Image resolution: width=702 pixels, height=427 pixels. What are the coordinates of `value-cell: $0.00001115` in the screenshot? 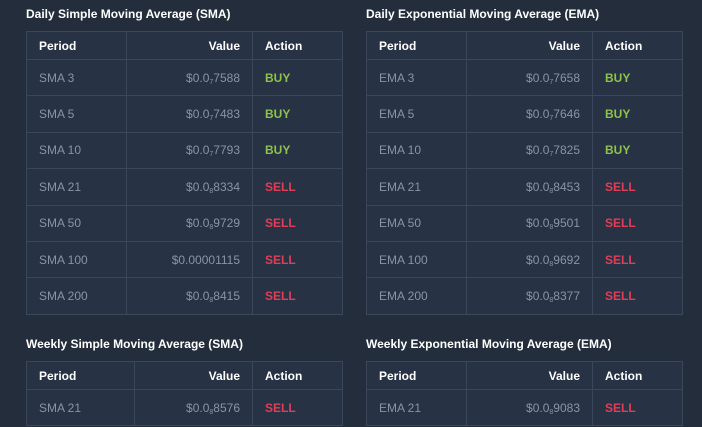 It's located at (189, 259).